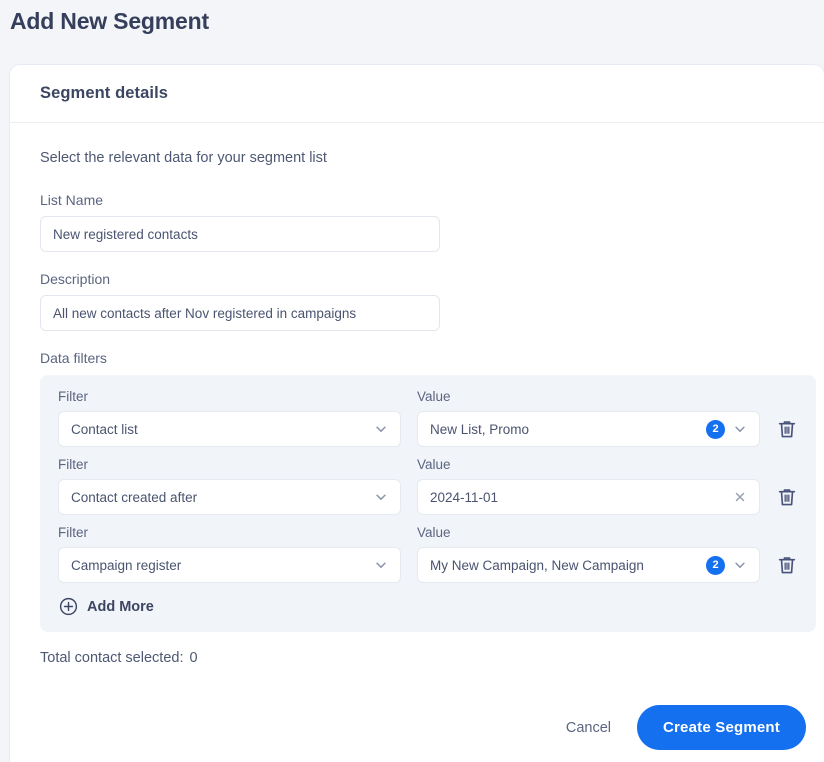 The height and width of the screenshot is (762, 824). I want to click on value-column: Value 2024-11-01, so click(588, 486).